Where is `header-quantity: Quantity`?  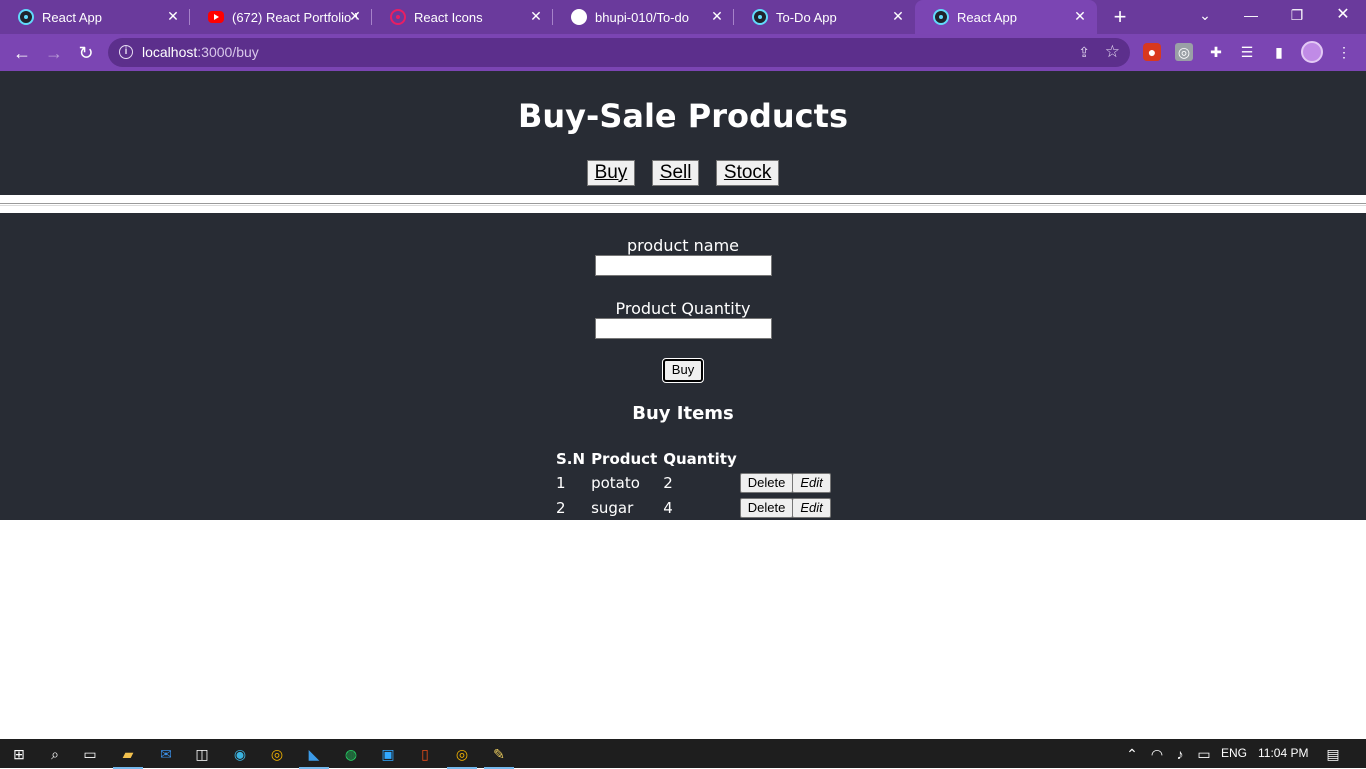 header-quantity: Quantity is located at coordinates (700, 458).